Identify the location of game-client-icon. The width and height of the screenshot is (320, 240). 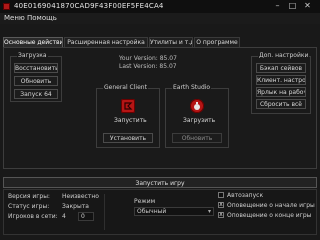
(128, 106).